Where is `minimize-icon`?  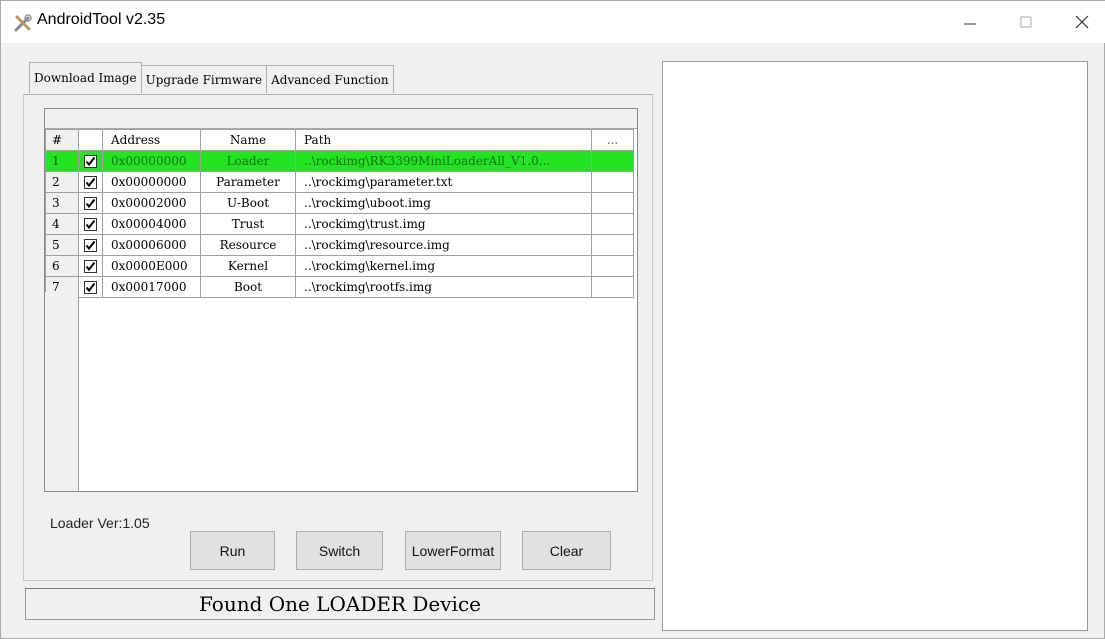 minimize-icon is located at coordinates (970, 24).